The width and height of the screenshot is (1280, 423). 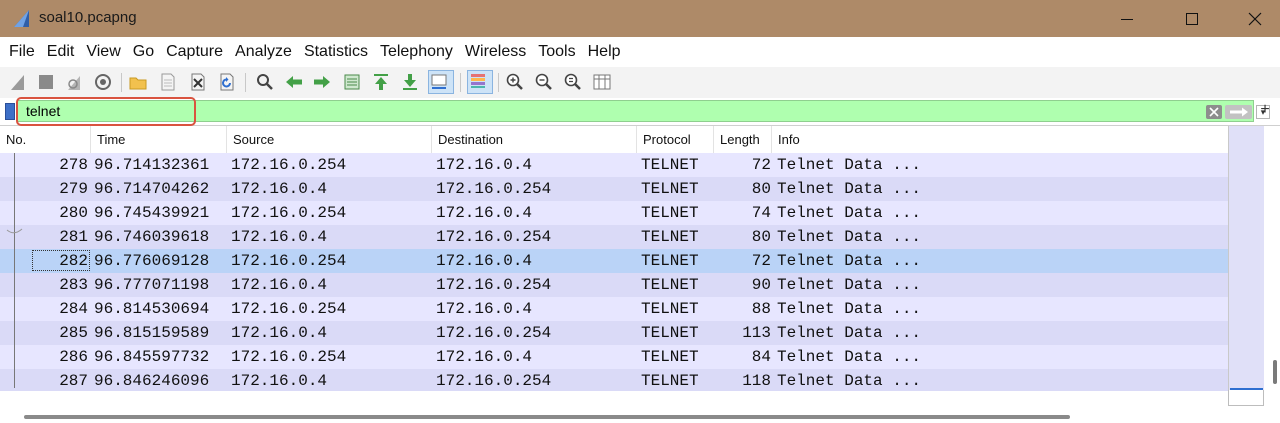 I want to click on column-header-destination: Destination, so click(x=534, y=139).